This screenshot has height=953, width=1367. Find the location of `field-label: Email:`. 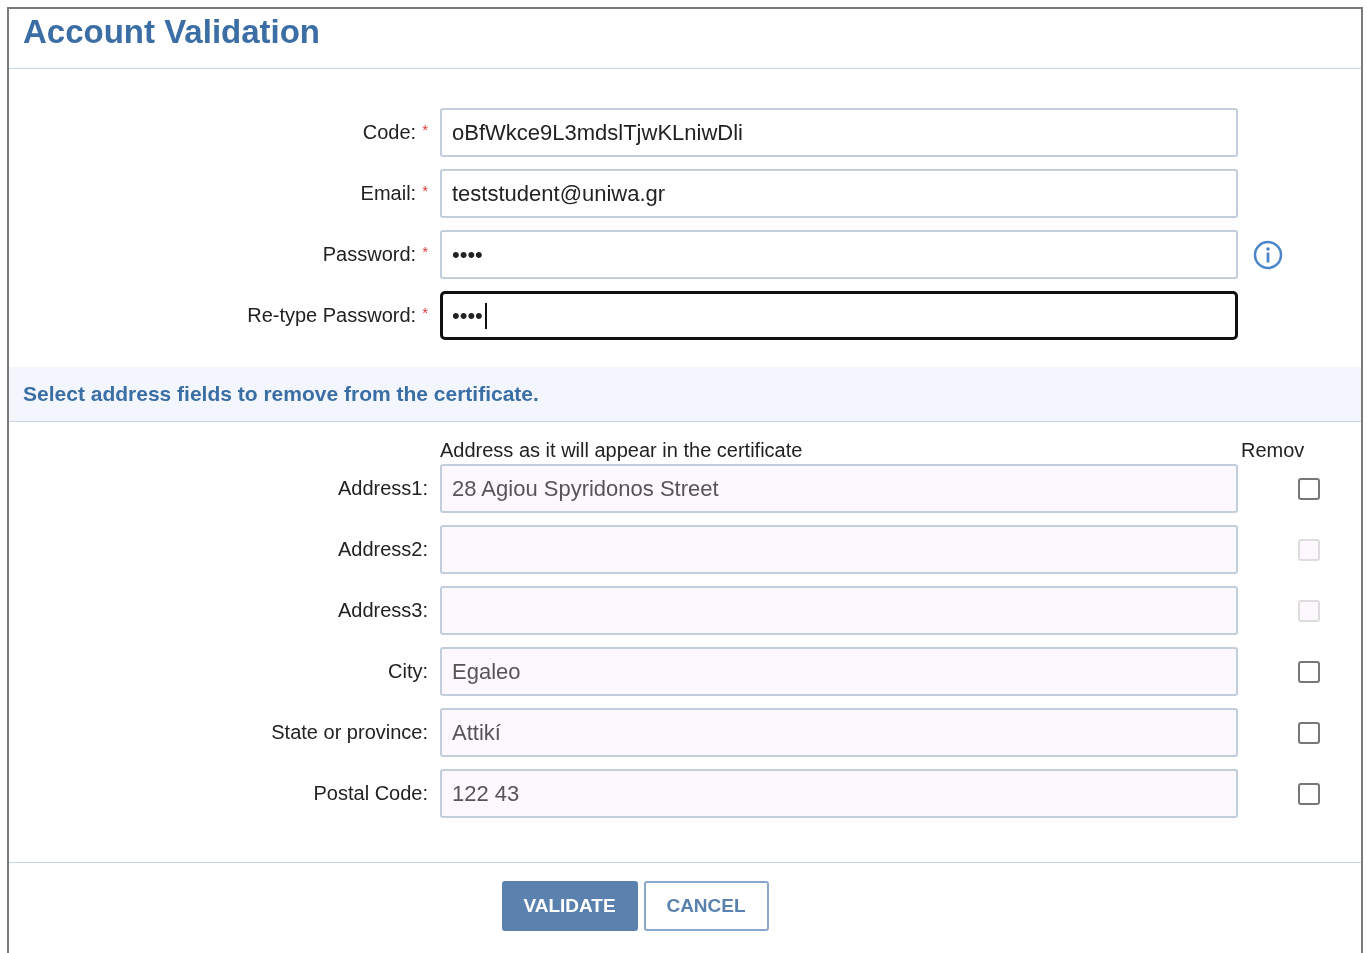

field-label: Email: is located at coordinates (388, 193).